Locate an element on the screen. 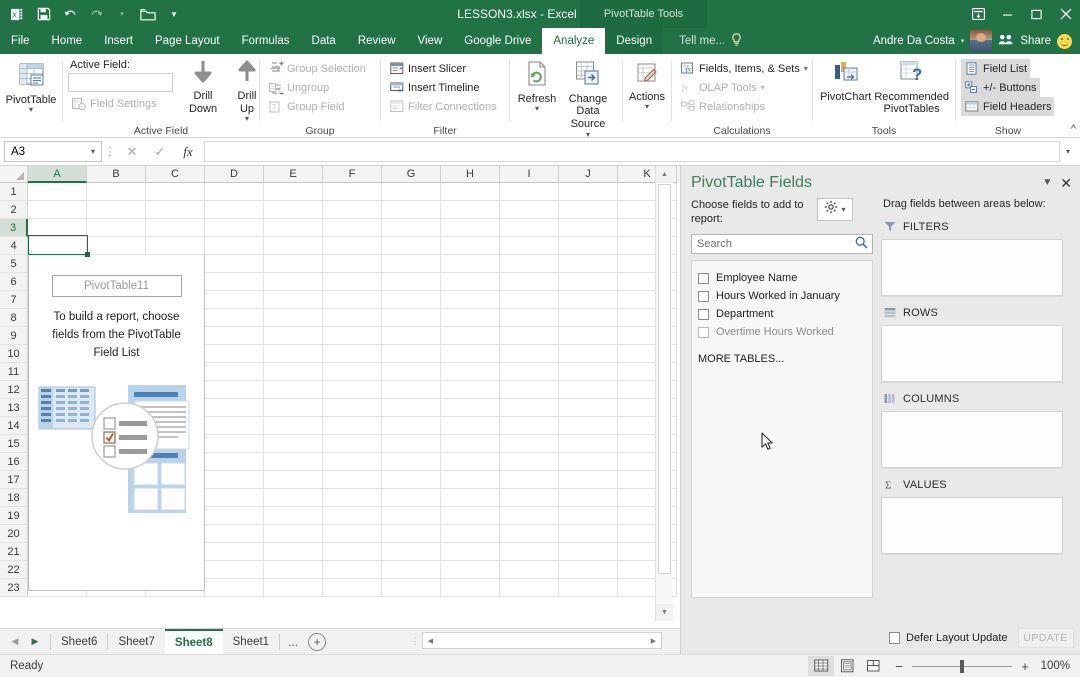 Image resolution: width=1080 pixels, height=677 pixels. scroll-right-icon: ▶ is located at coordinates (653, 640).